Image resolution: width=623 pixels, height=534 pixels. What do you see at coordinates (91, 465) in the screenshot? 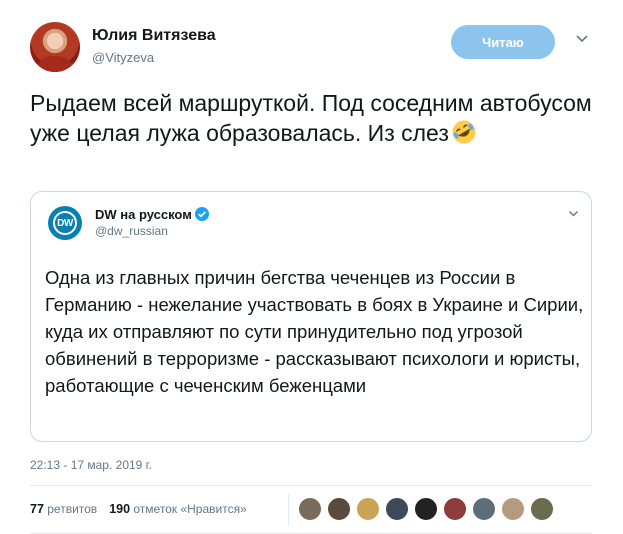
I see `tweet-timestamp: 22:13 - 17 мар. 2019 г.` at bounding box center [91, 465].